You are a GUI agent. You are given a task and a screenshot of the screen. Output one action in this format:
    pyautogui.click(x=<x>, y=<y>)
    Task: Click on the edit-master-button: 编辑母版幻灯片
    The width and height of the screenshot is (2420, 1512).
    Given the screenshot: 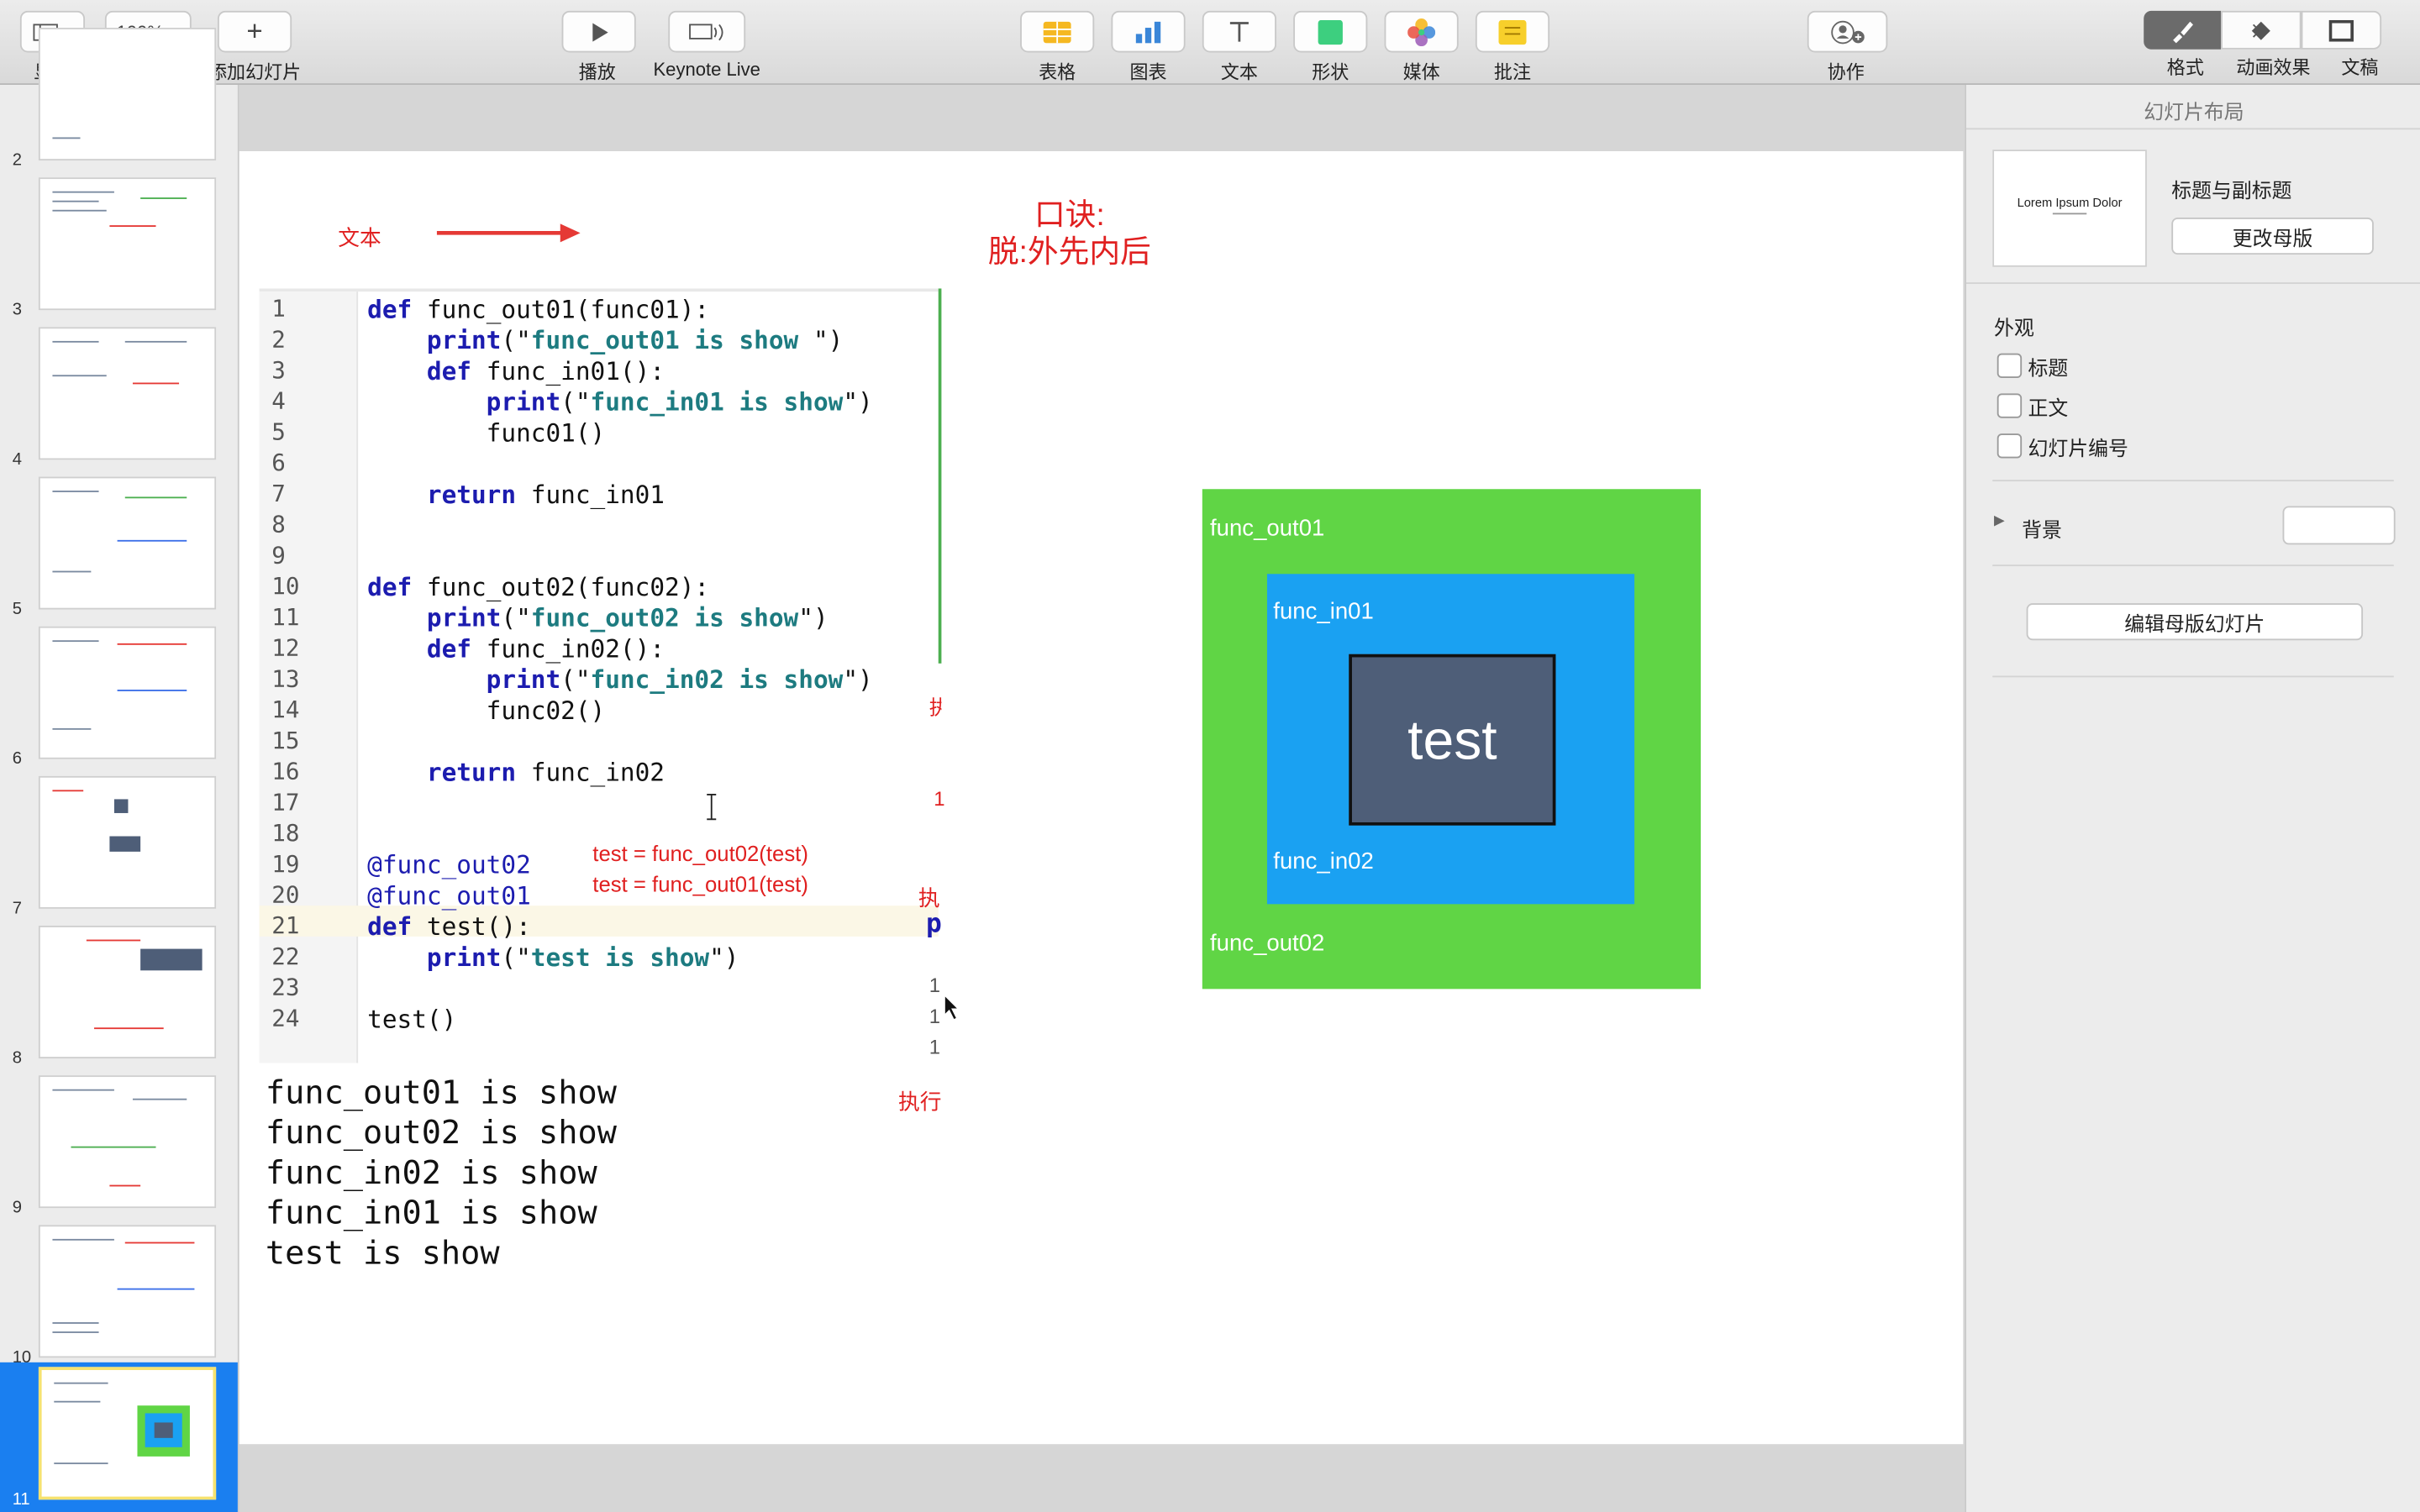 What is the action you would take?
    pyautogui.click(x=2195, y=622)
    